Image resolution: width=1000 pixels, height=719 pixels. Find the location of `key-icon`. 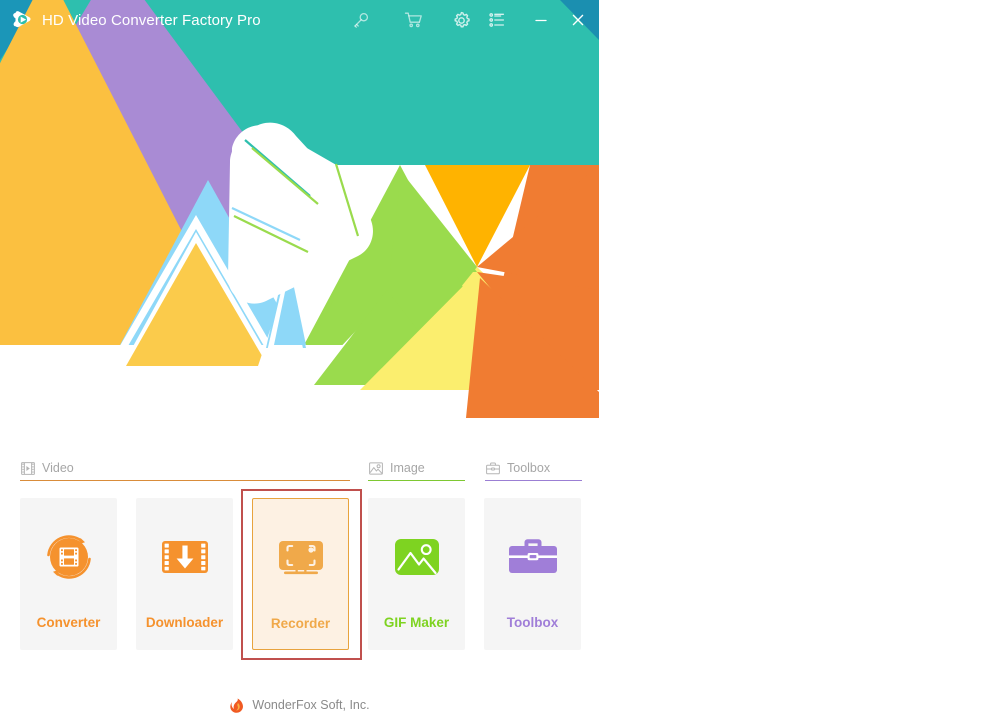

key-icon is located at coordinates (361, 20).